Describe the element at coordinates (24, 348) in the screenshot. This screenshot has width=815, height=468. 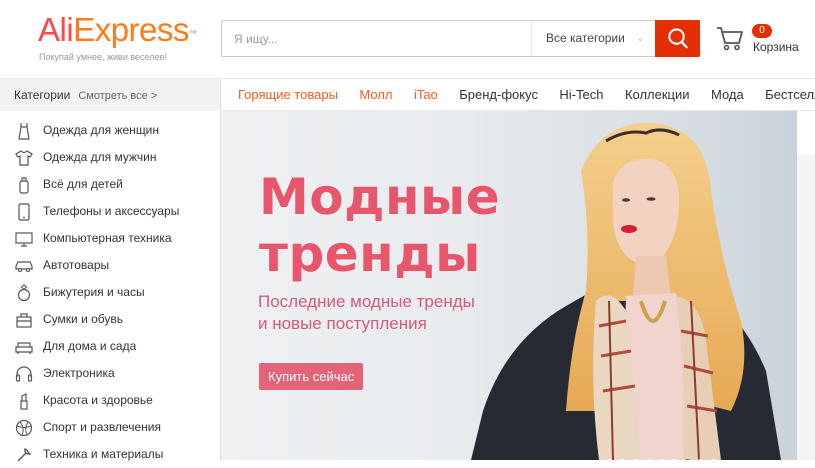
I see `sofa-icon` at that location.